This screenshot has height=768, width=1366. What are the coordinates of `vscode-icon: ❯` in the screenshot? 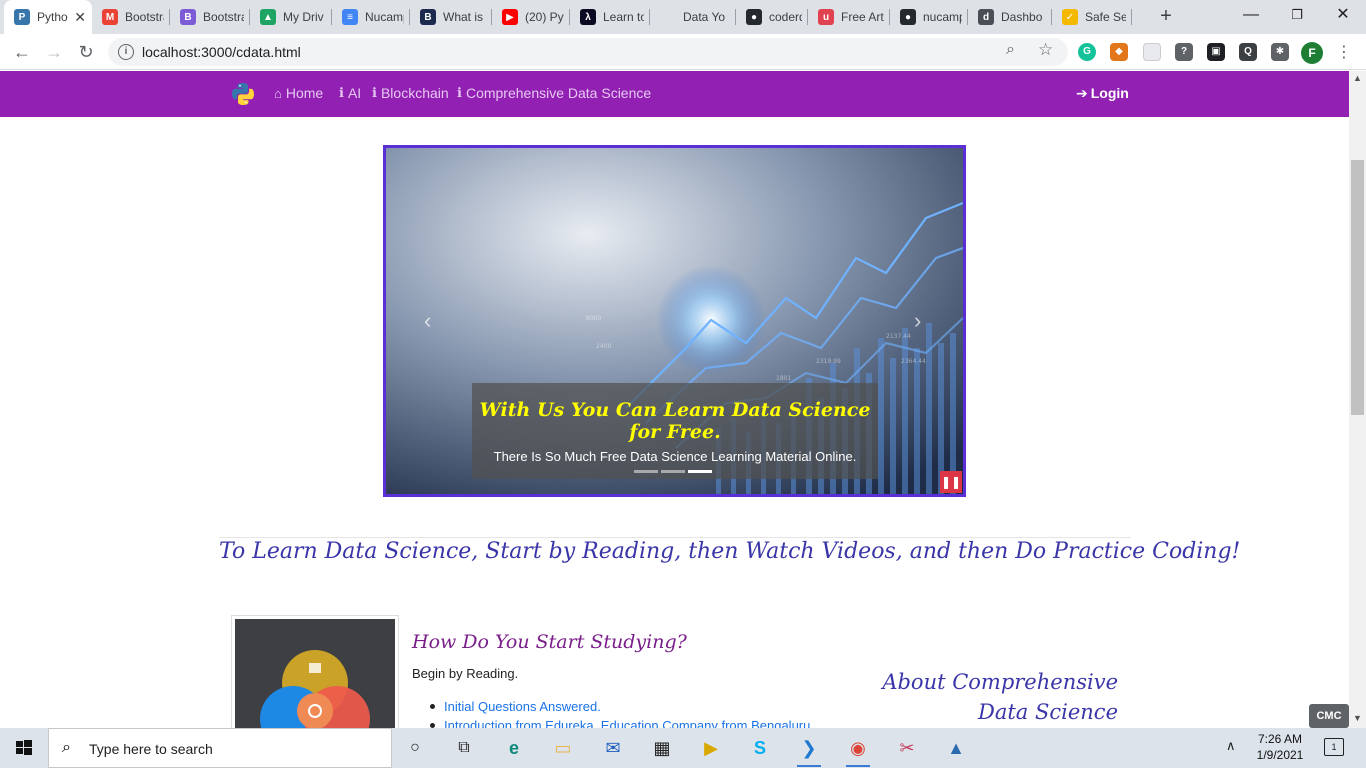 It's located at (809, 750).